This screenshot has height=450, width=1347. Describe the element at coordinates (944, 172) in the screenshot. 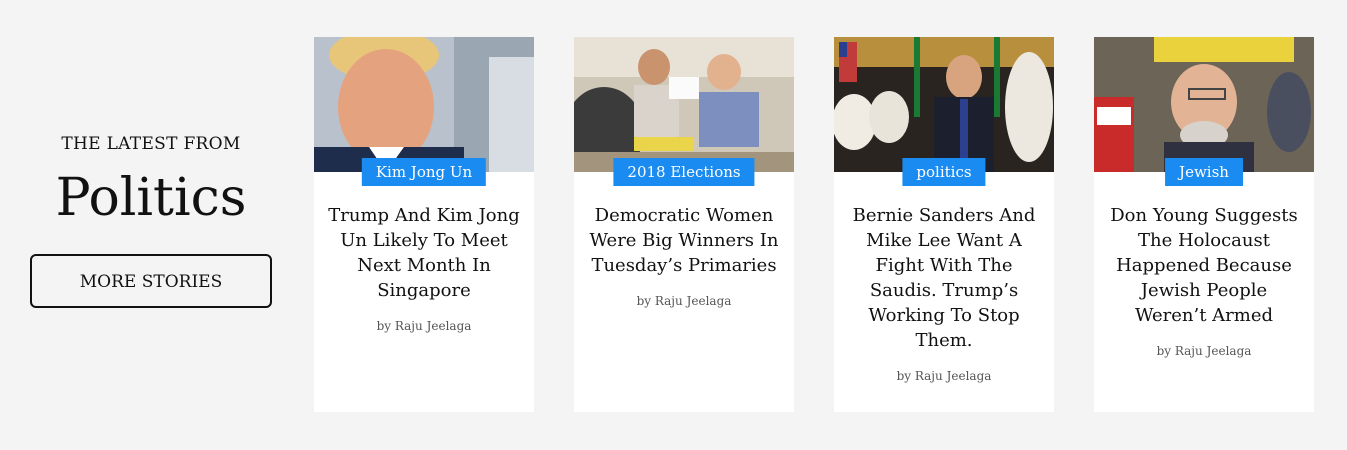

I see `category-tag: politics` at that location.